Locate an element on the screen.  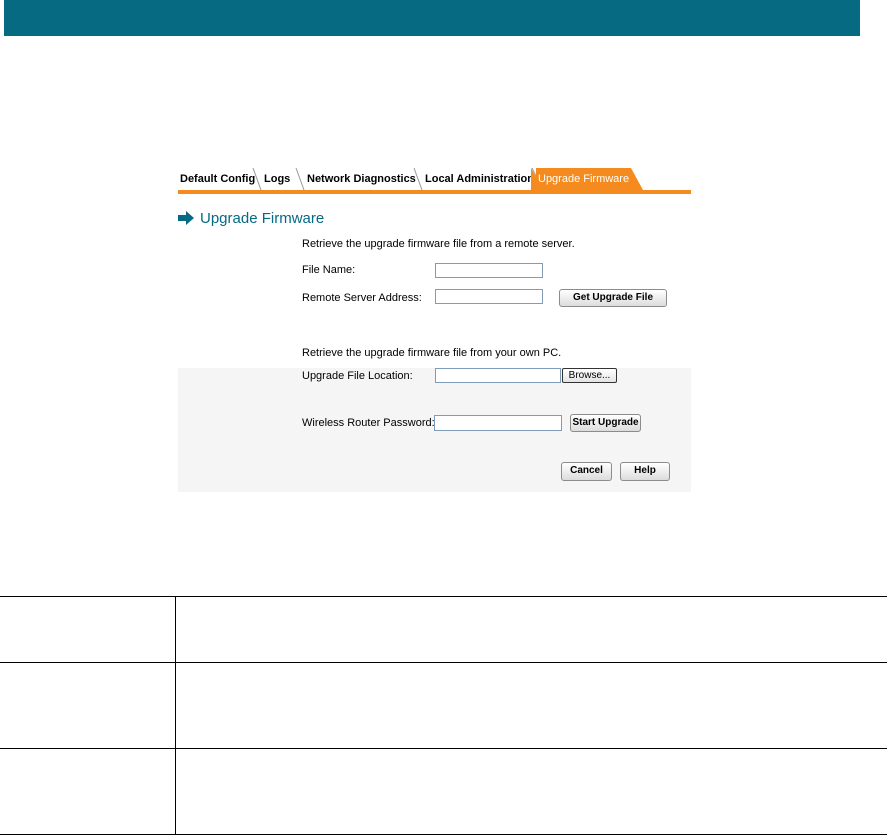
page-title-text: Upgrade Firmware is located at coordinates (262, 218).